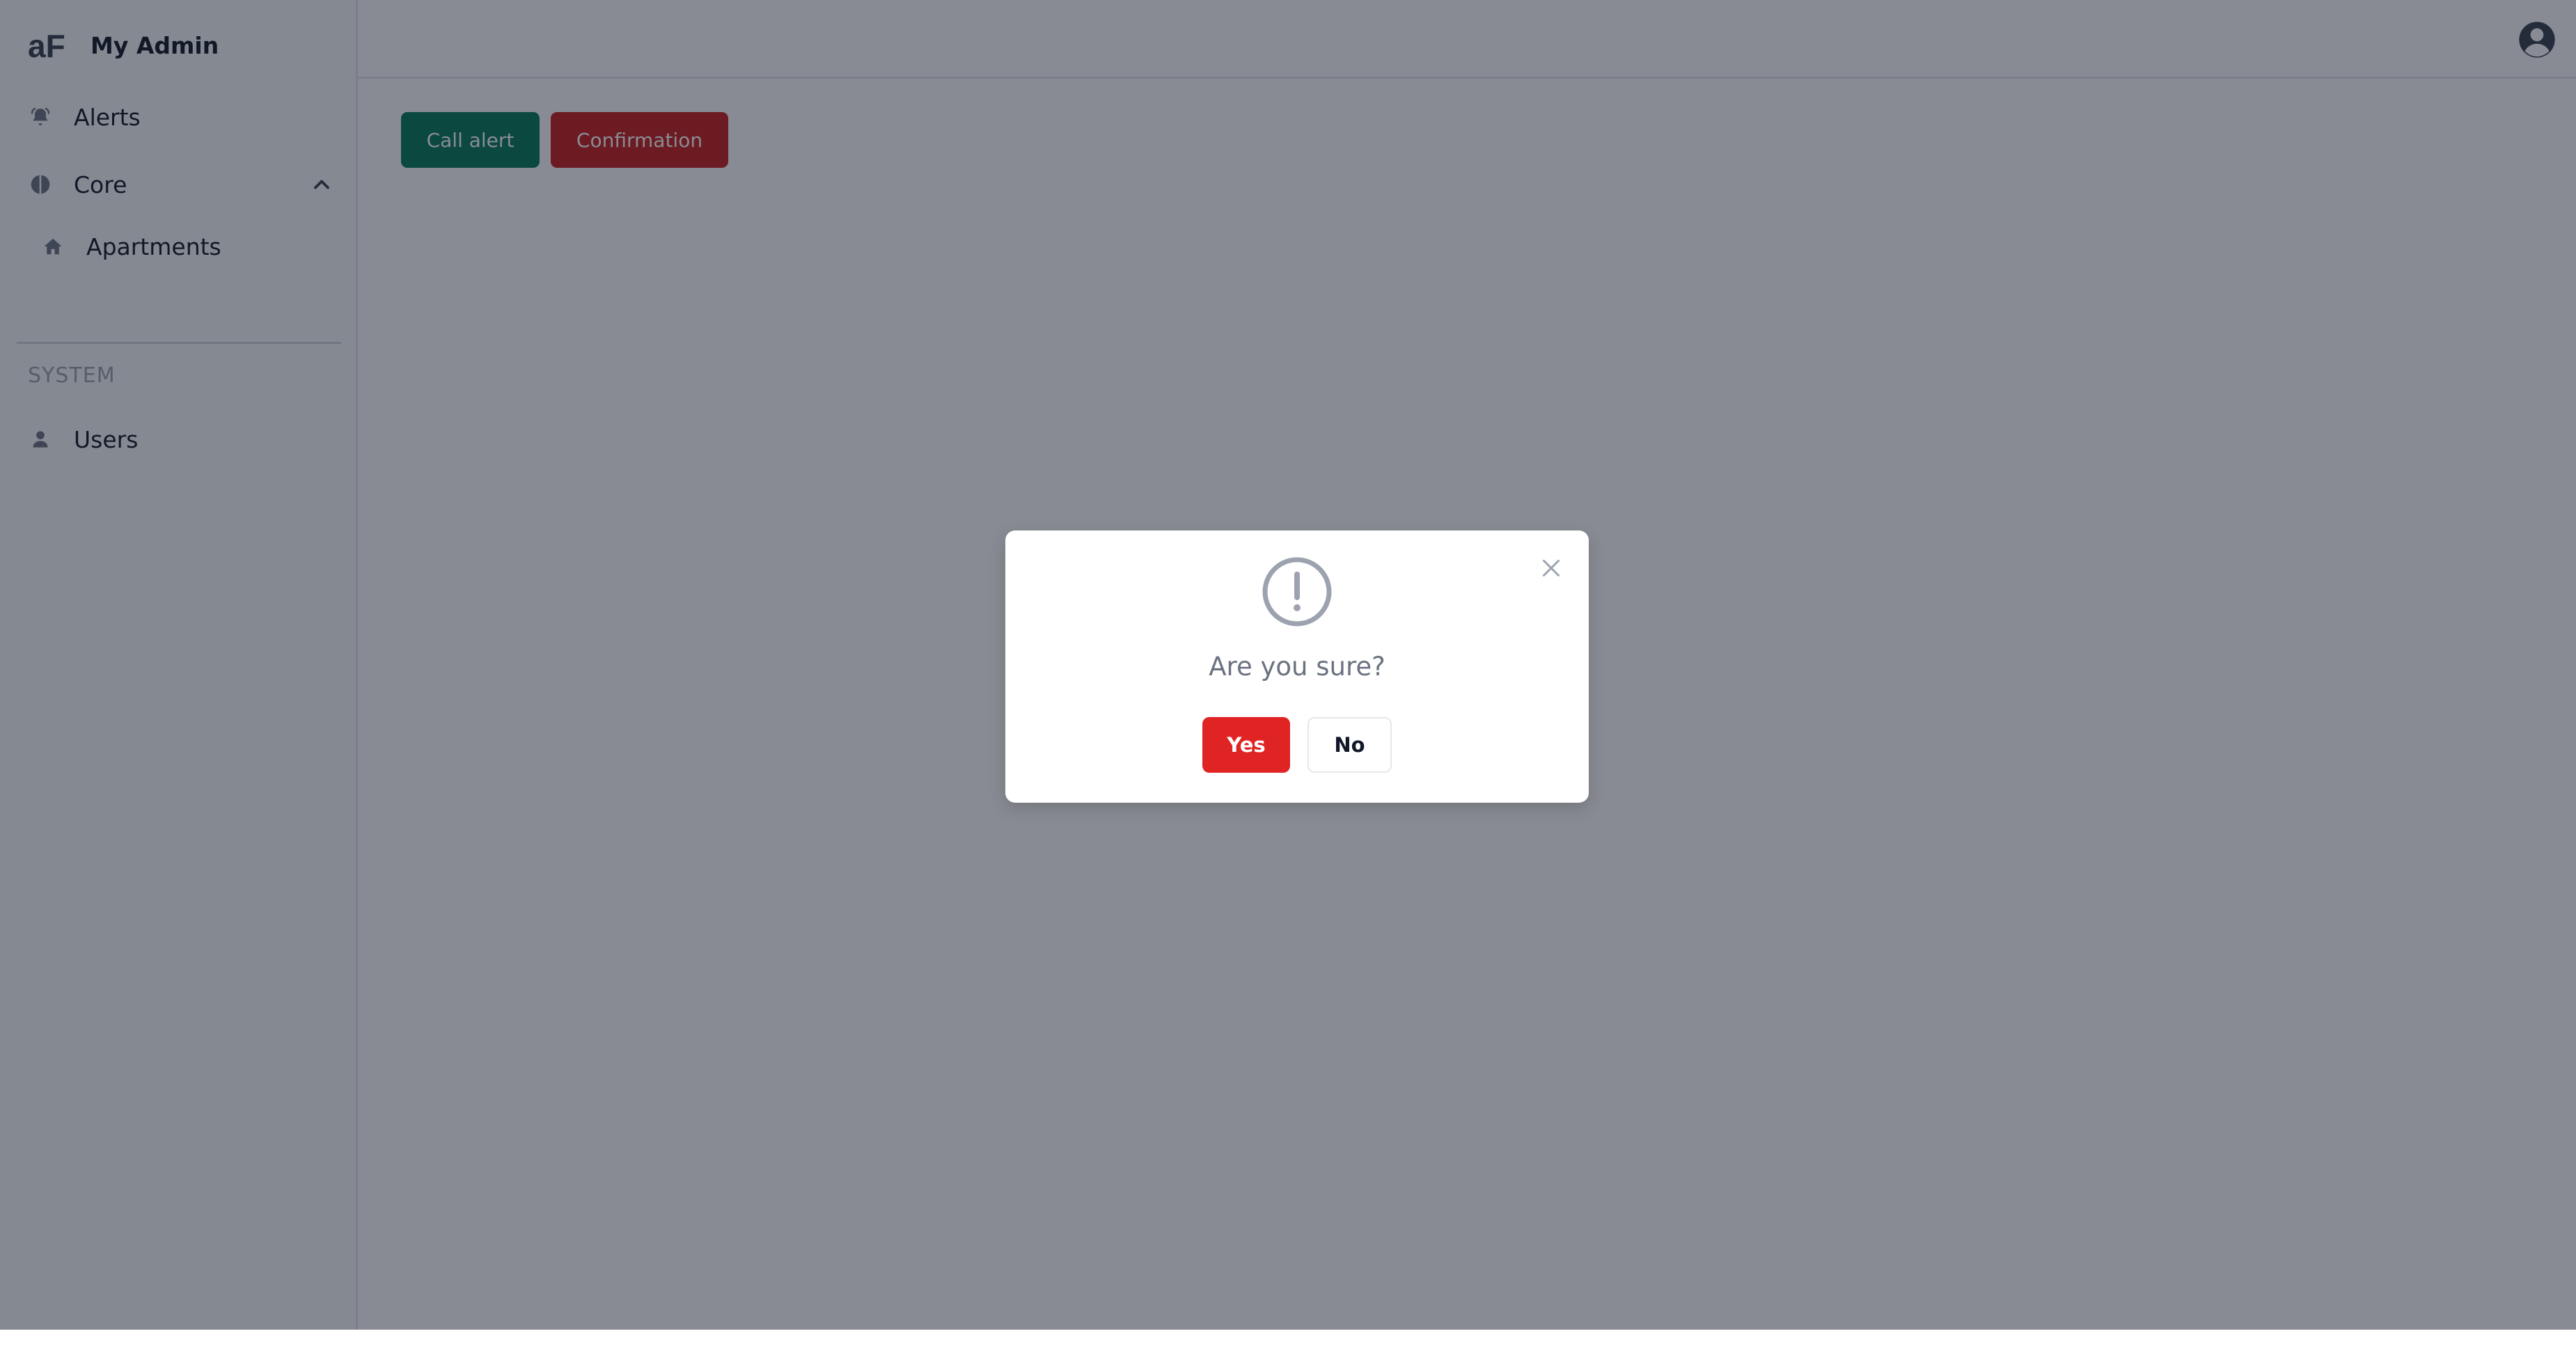 This screenshot has width=2576, height=1345. Describe the element at coordinates (1551, 568) in the screenshot. I see `close-icon` at that location.